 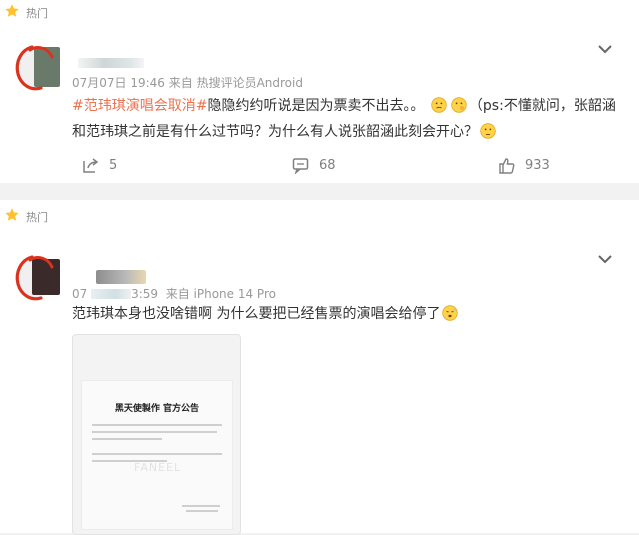 I want to click on post-actions: 5 68 933, so click(x=319, y=169).